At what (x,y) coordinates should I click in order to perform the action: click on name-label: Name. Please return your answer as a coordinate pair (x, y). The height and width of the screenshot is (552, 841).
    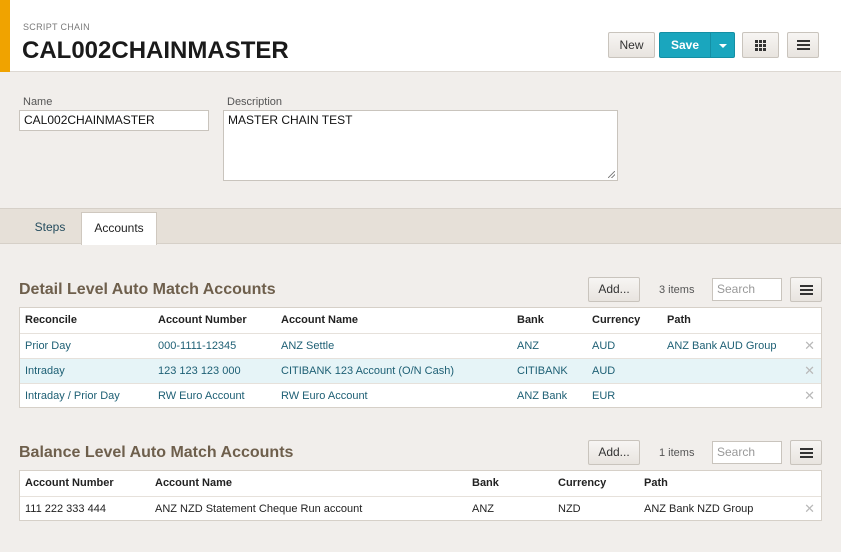
    Looking at the image, I should click on (38, 102).